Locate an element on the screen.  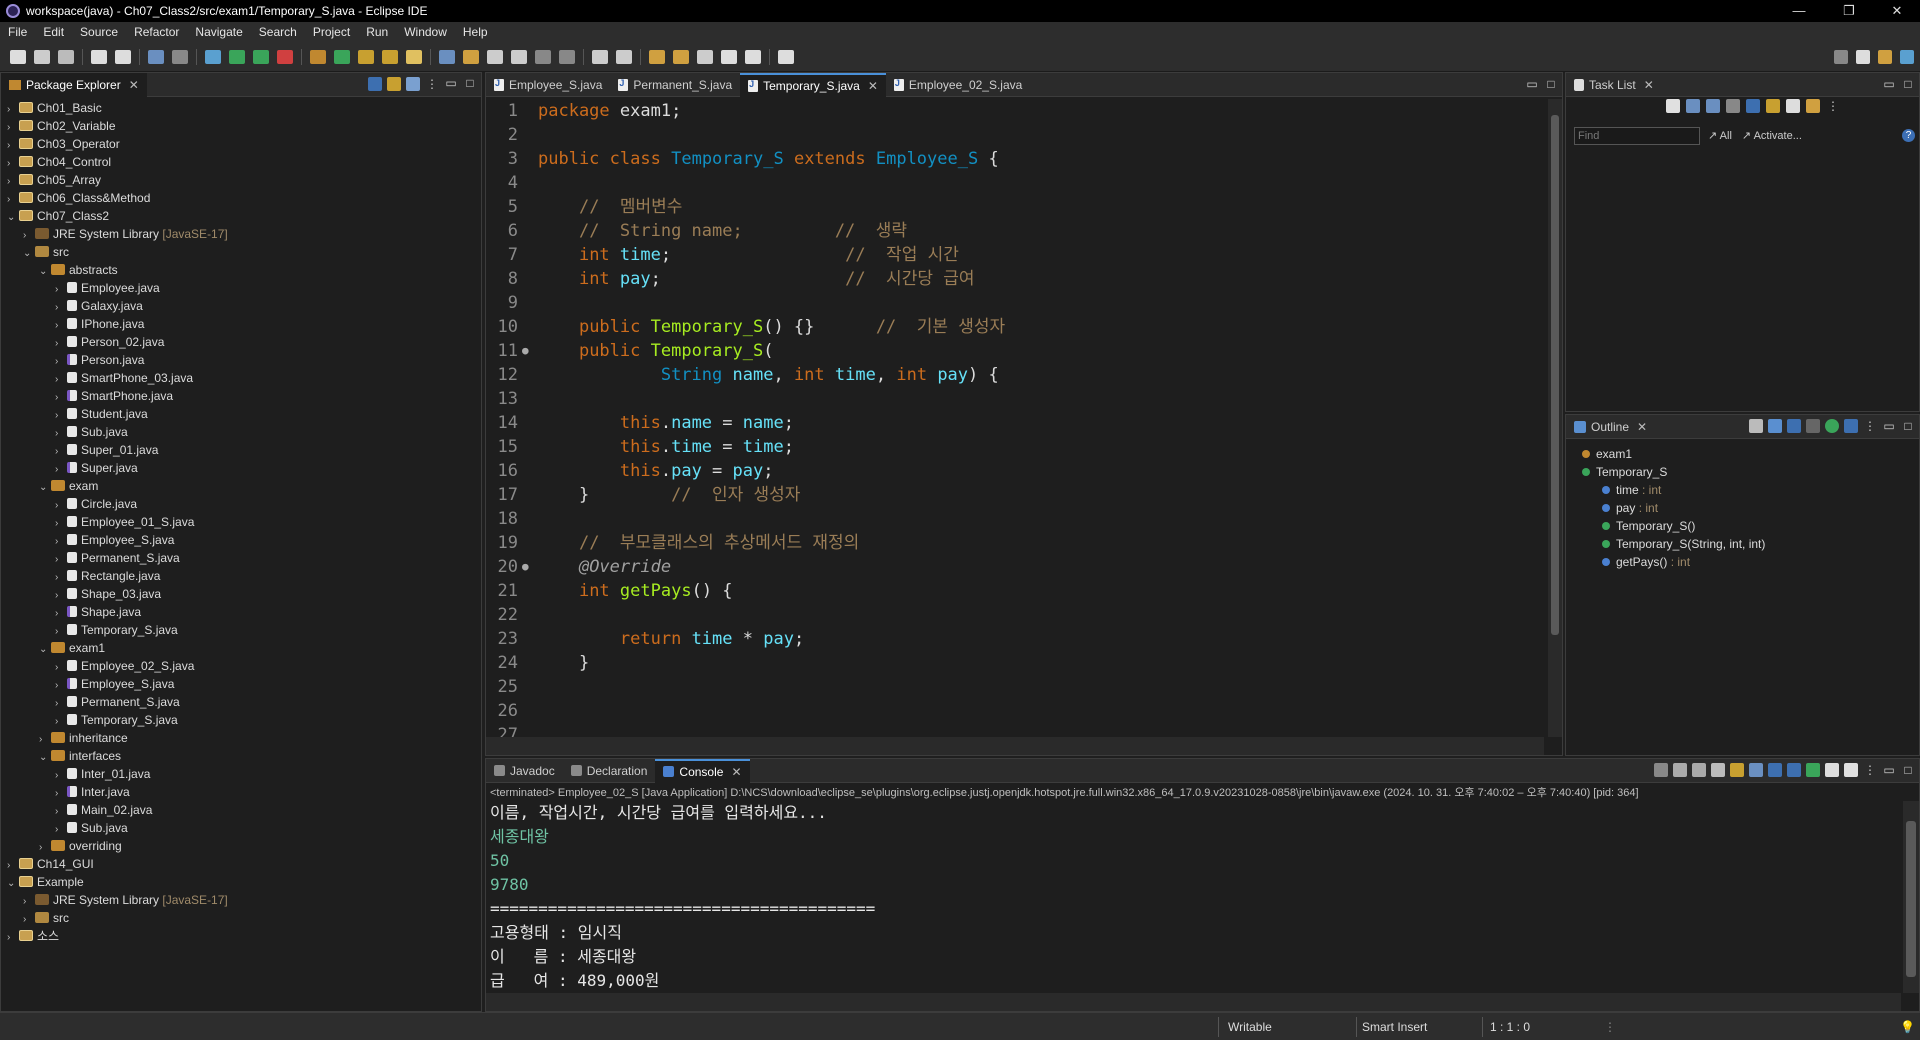
tree-item: › Sub.java is located at coordinates (241, 432).